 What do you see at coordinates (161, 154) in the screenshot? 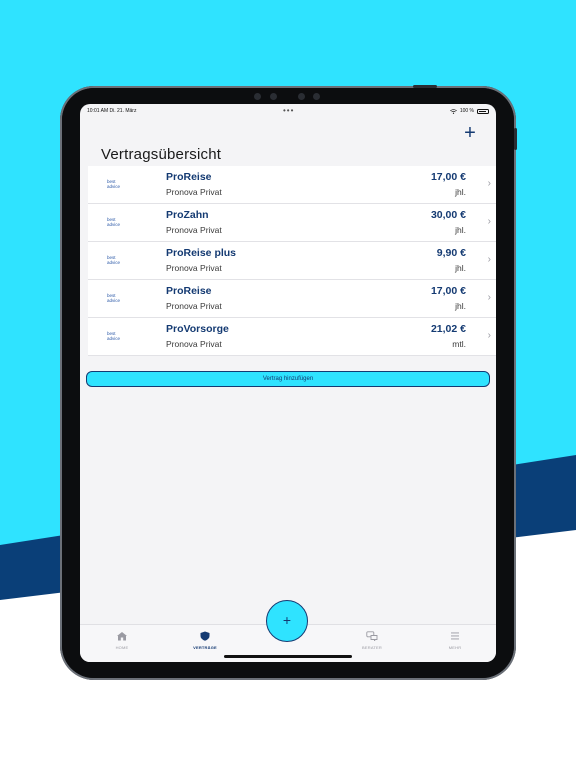
I see `page-title: Vertragsübersicht` at bounding box center [161, 154].